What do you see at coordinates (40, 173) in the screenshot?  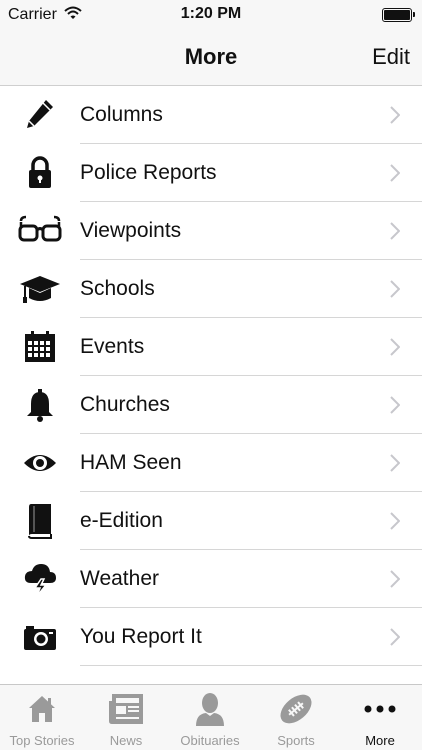 I see `lock-icon` at bounding box center [40, 173].